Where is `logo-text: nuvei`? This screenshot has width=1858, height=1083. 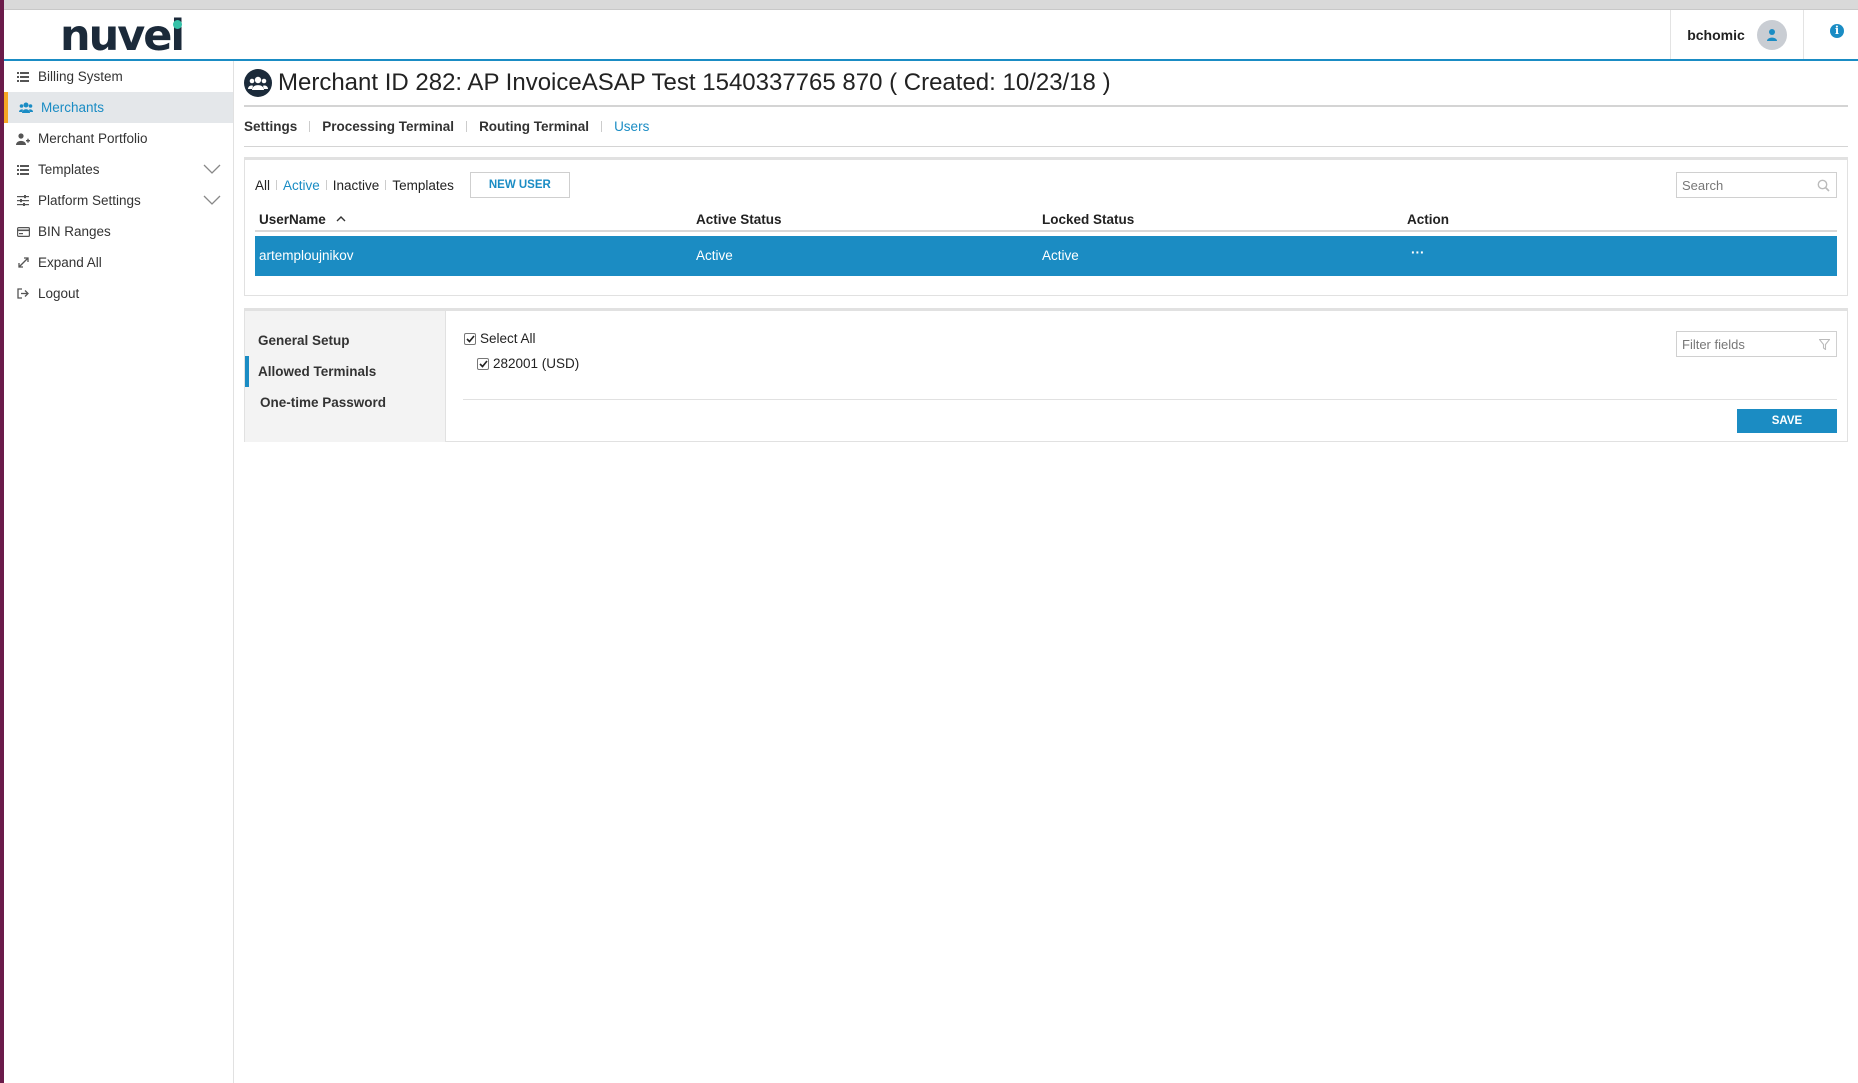
logo-text: nuvei is located at coordinates (122, 36).